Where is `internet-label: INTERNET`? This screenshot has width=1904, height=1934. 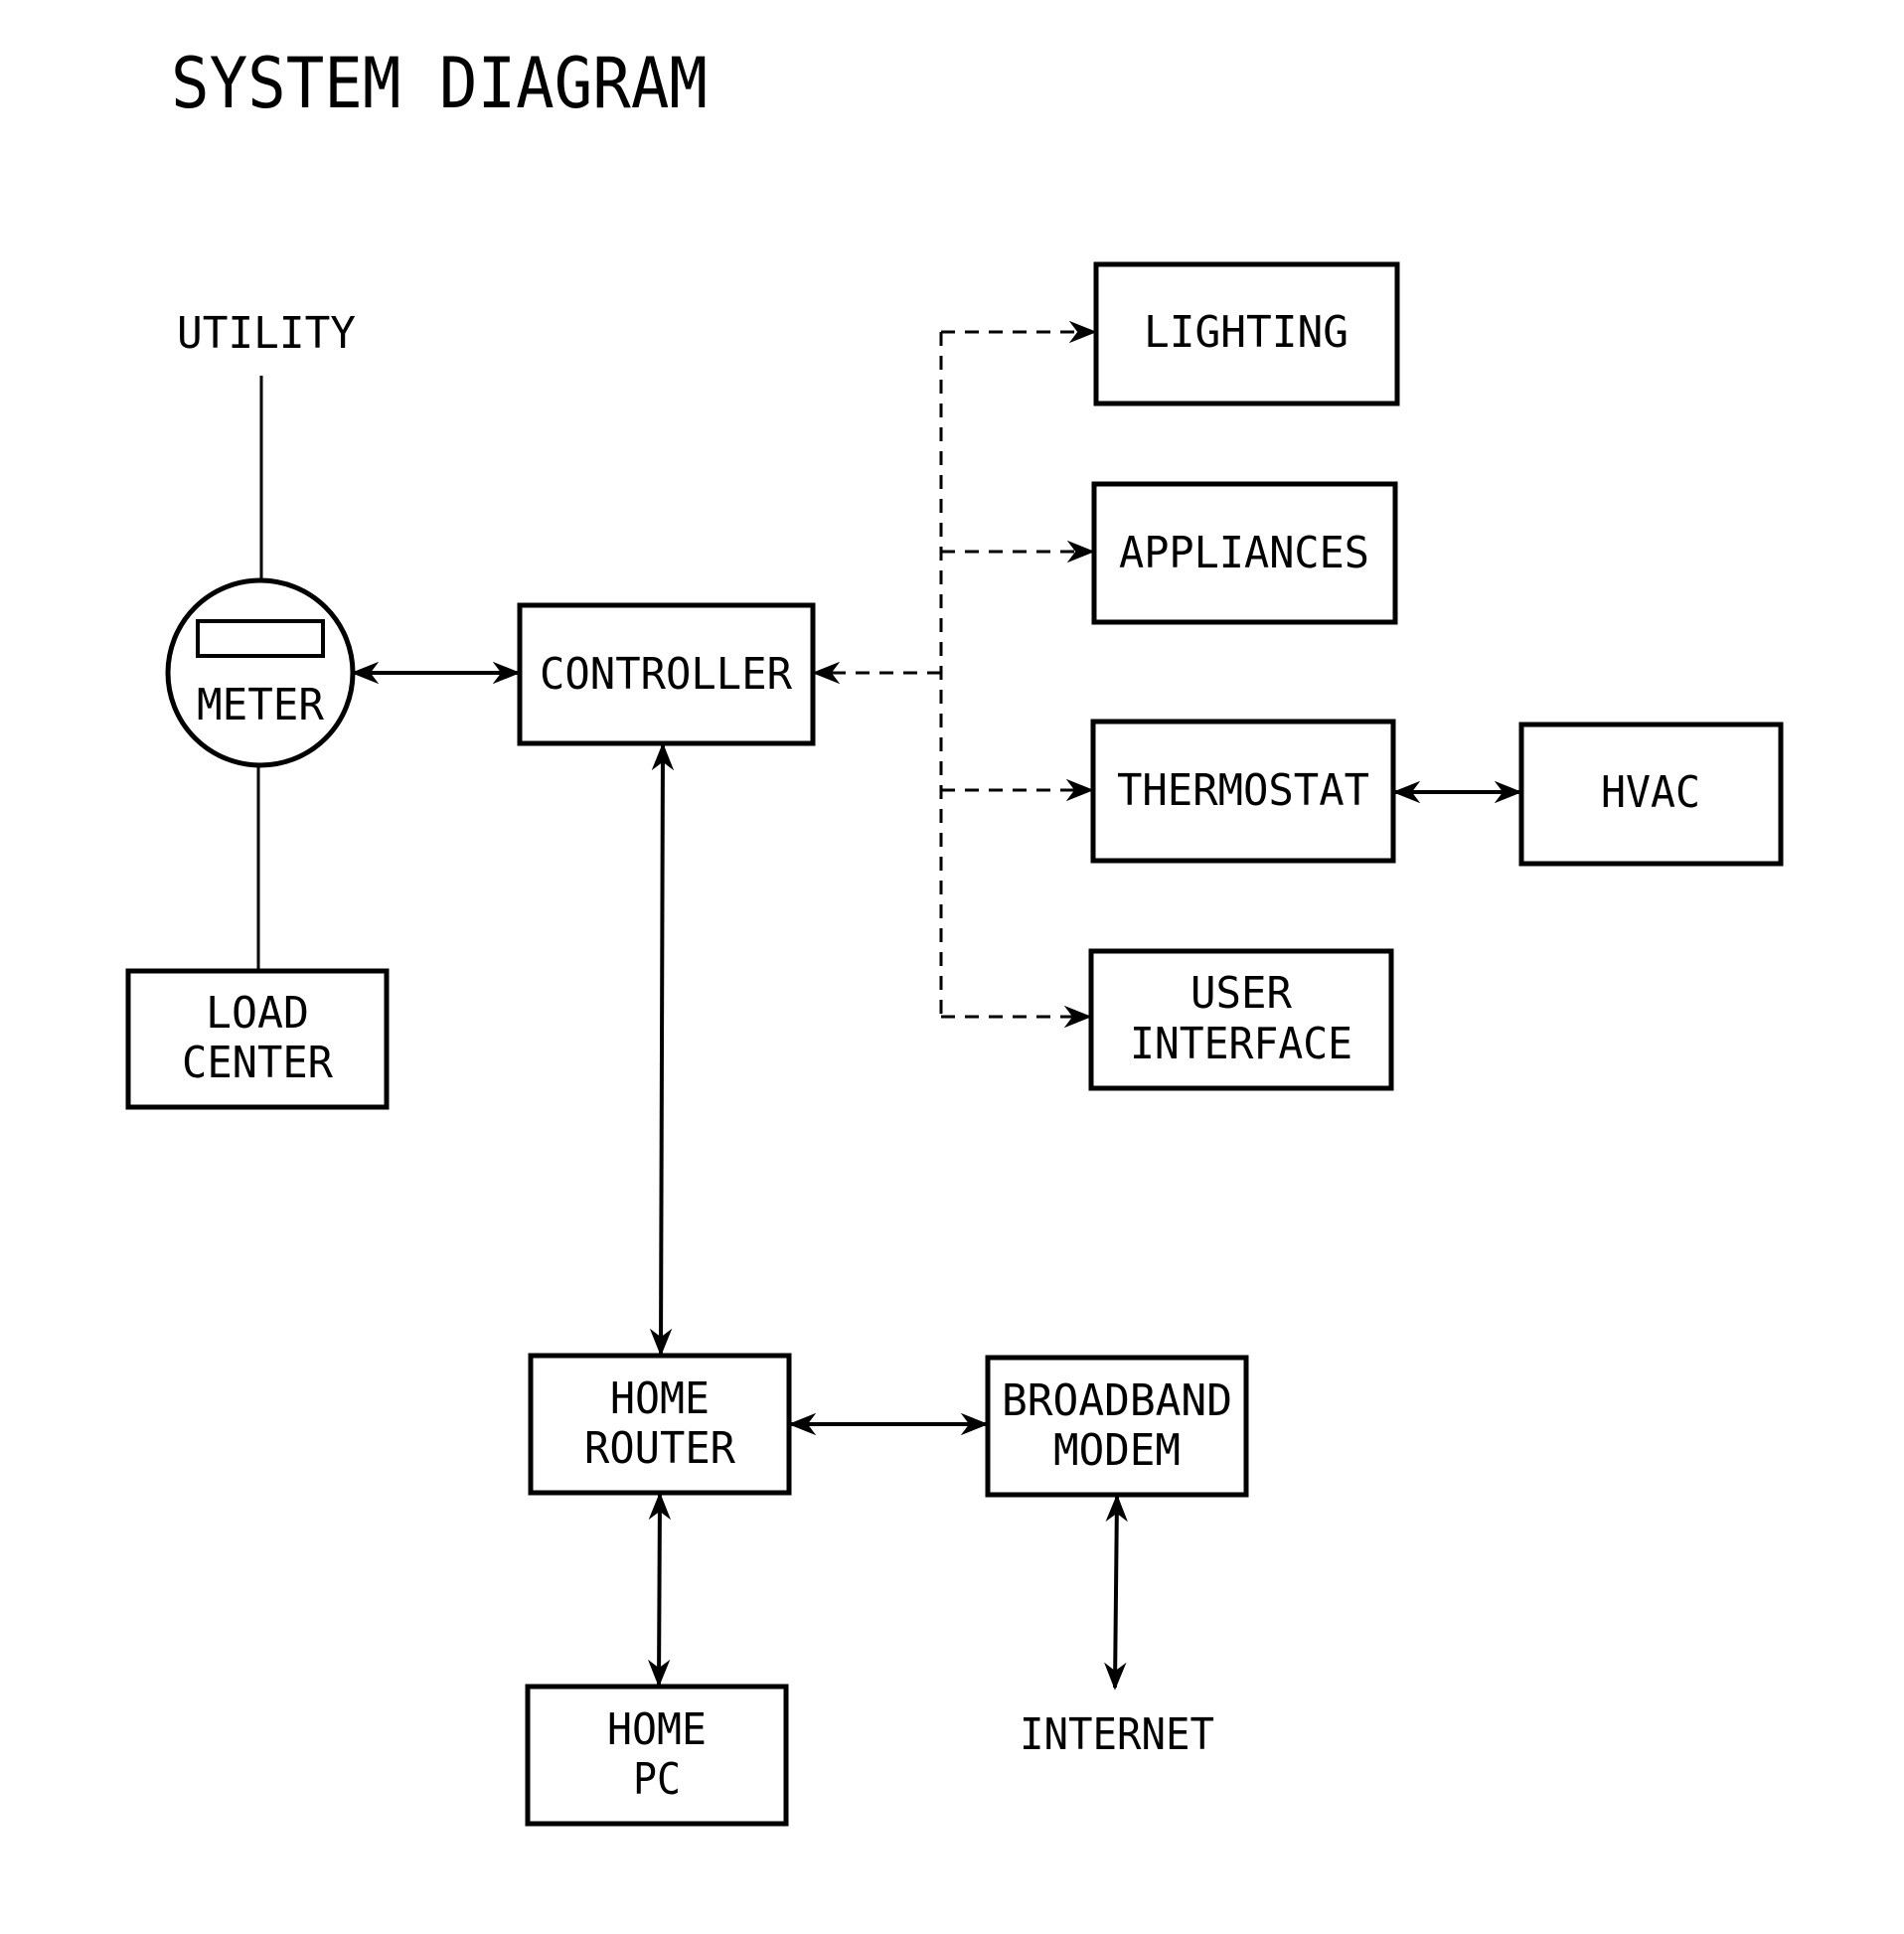 internet-label: INTERNET is located at coordinates (1117, 1734).